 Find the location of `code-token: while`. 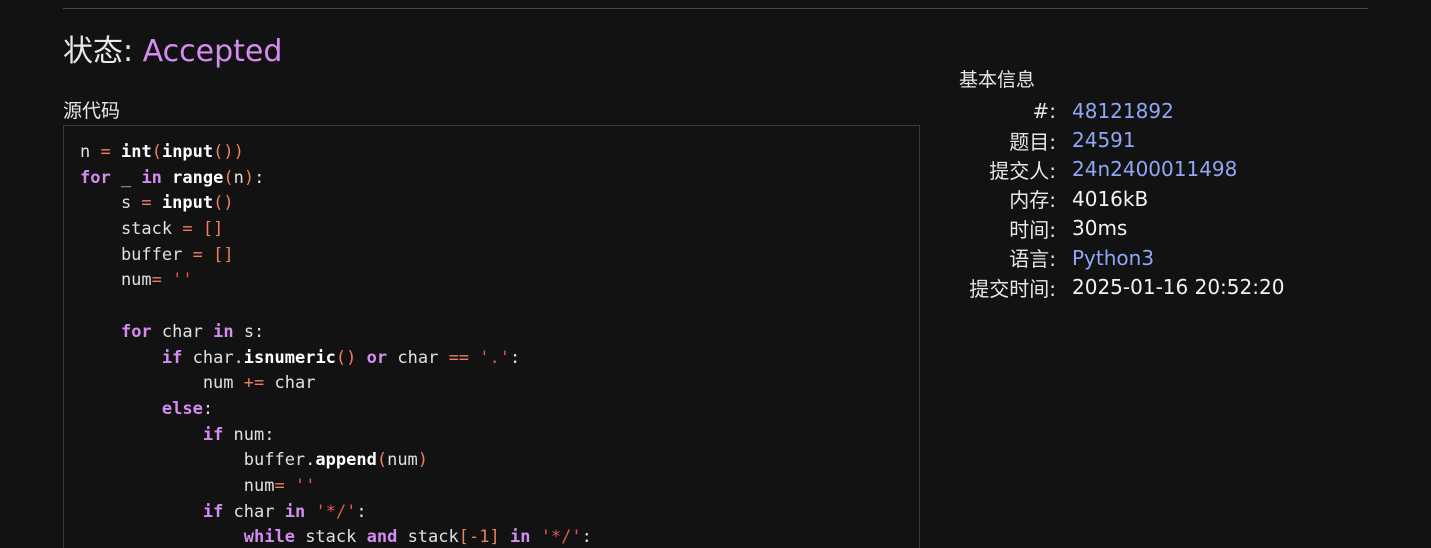

code-token: while is located at coordinates (269, 537).